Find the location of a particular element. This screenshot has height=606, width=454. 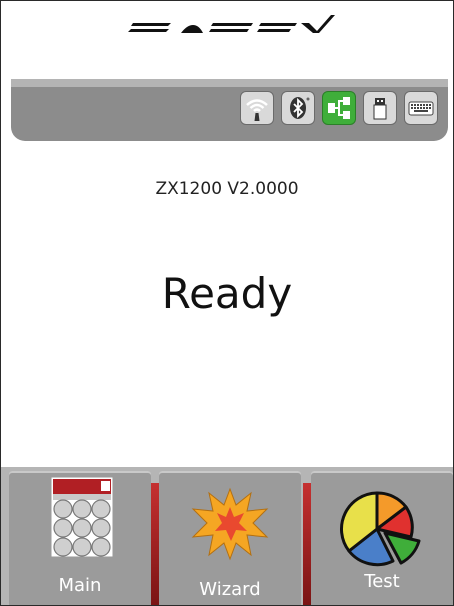

printer-status: Ready is located at coordinates (227, 293).